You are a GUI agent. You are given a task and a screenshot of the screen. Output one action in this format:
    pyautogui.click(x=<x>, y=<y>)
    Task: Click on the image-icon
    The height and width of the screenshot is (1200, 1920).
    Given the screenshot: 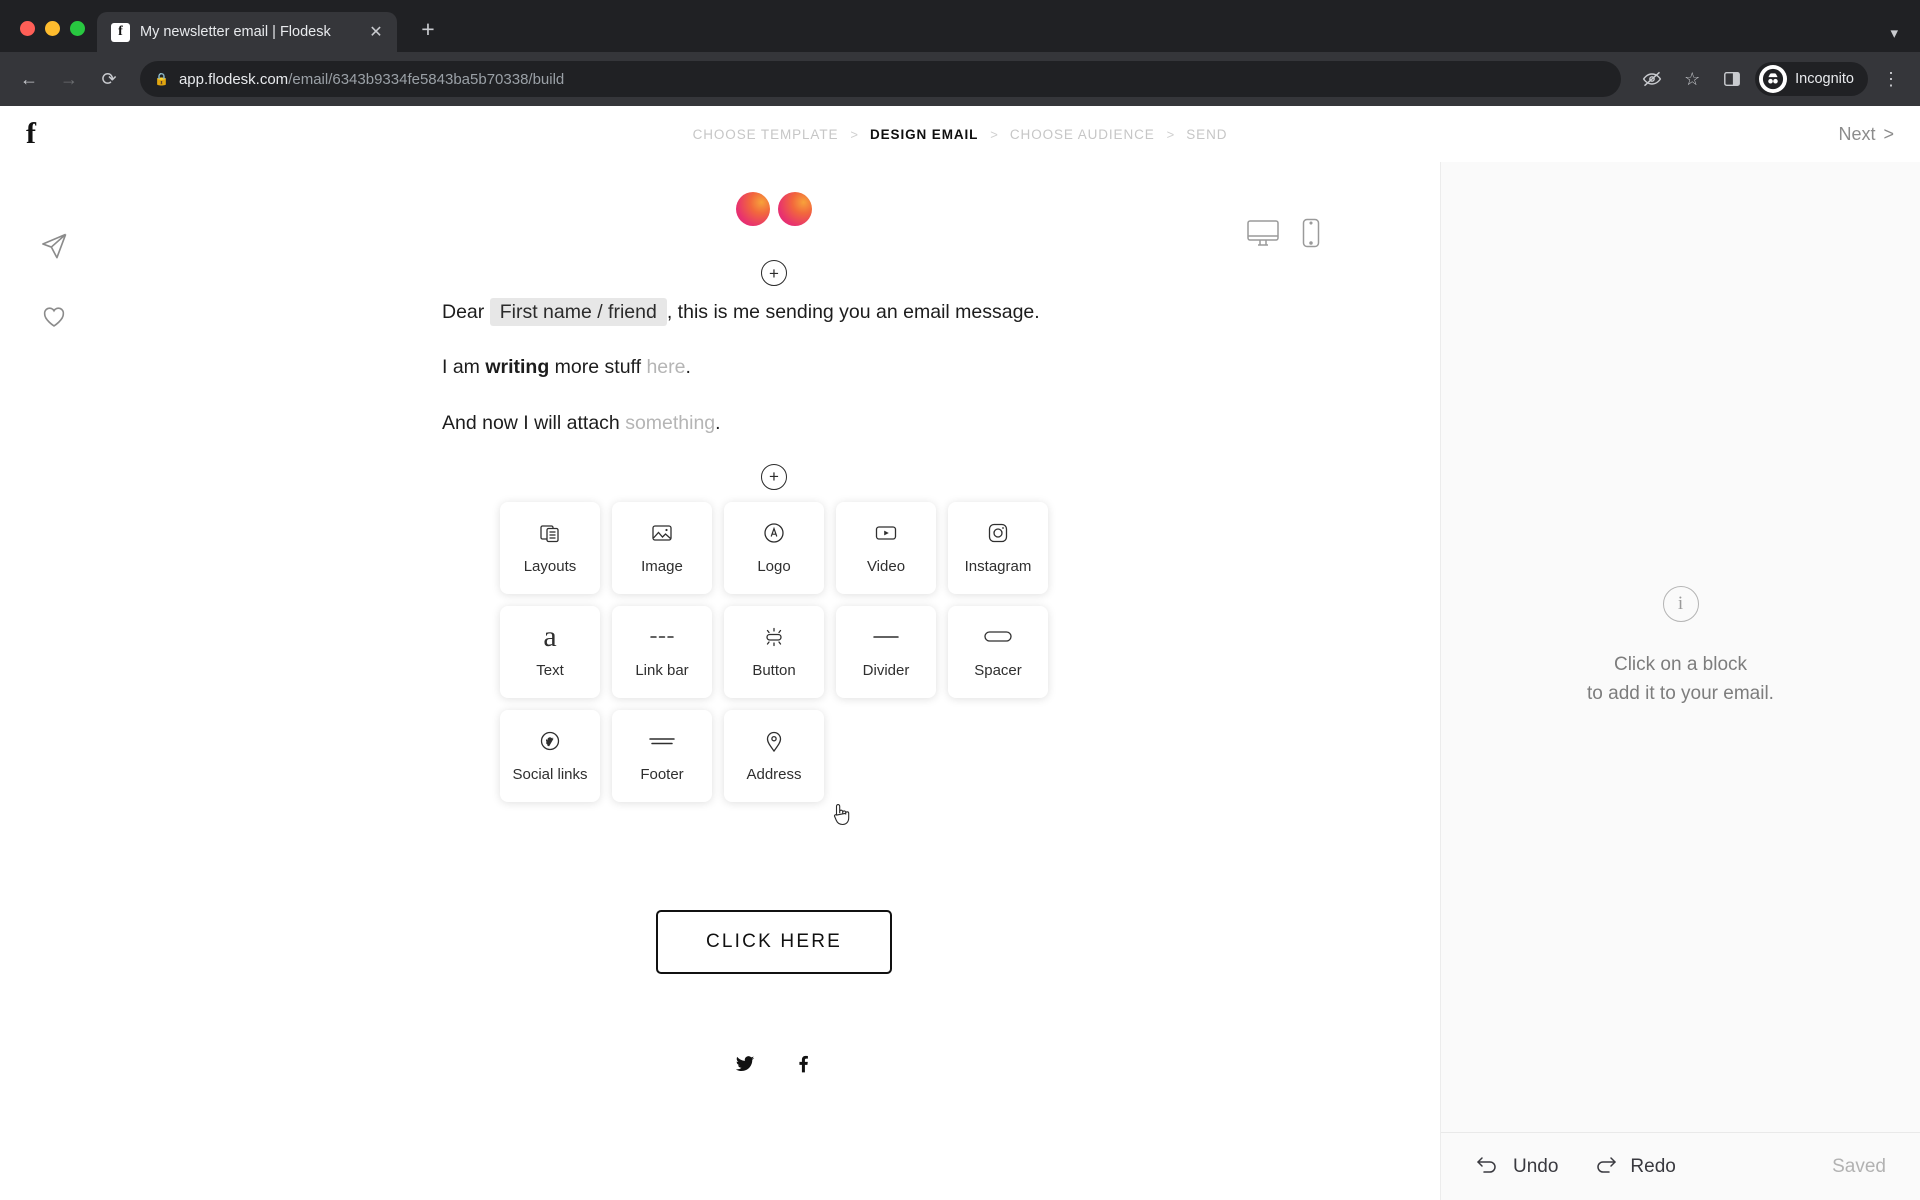 What is the action you would take?
    pyautogui.click(x=662, y=533)
    